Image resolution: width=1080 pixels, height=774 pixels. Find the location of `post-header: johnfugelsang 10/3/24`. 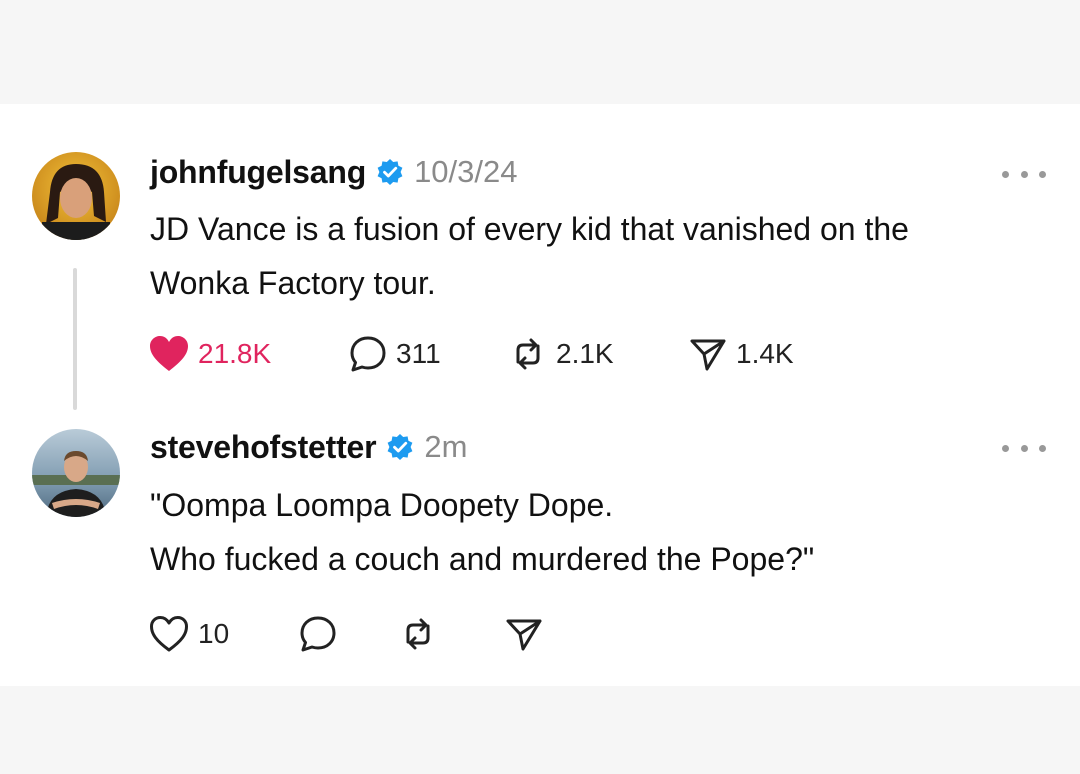

post-header: johnfugelsang 10/3/24 is located at coordinates (334, 172).